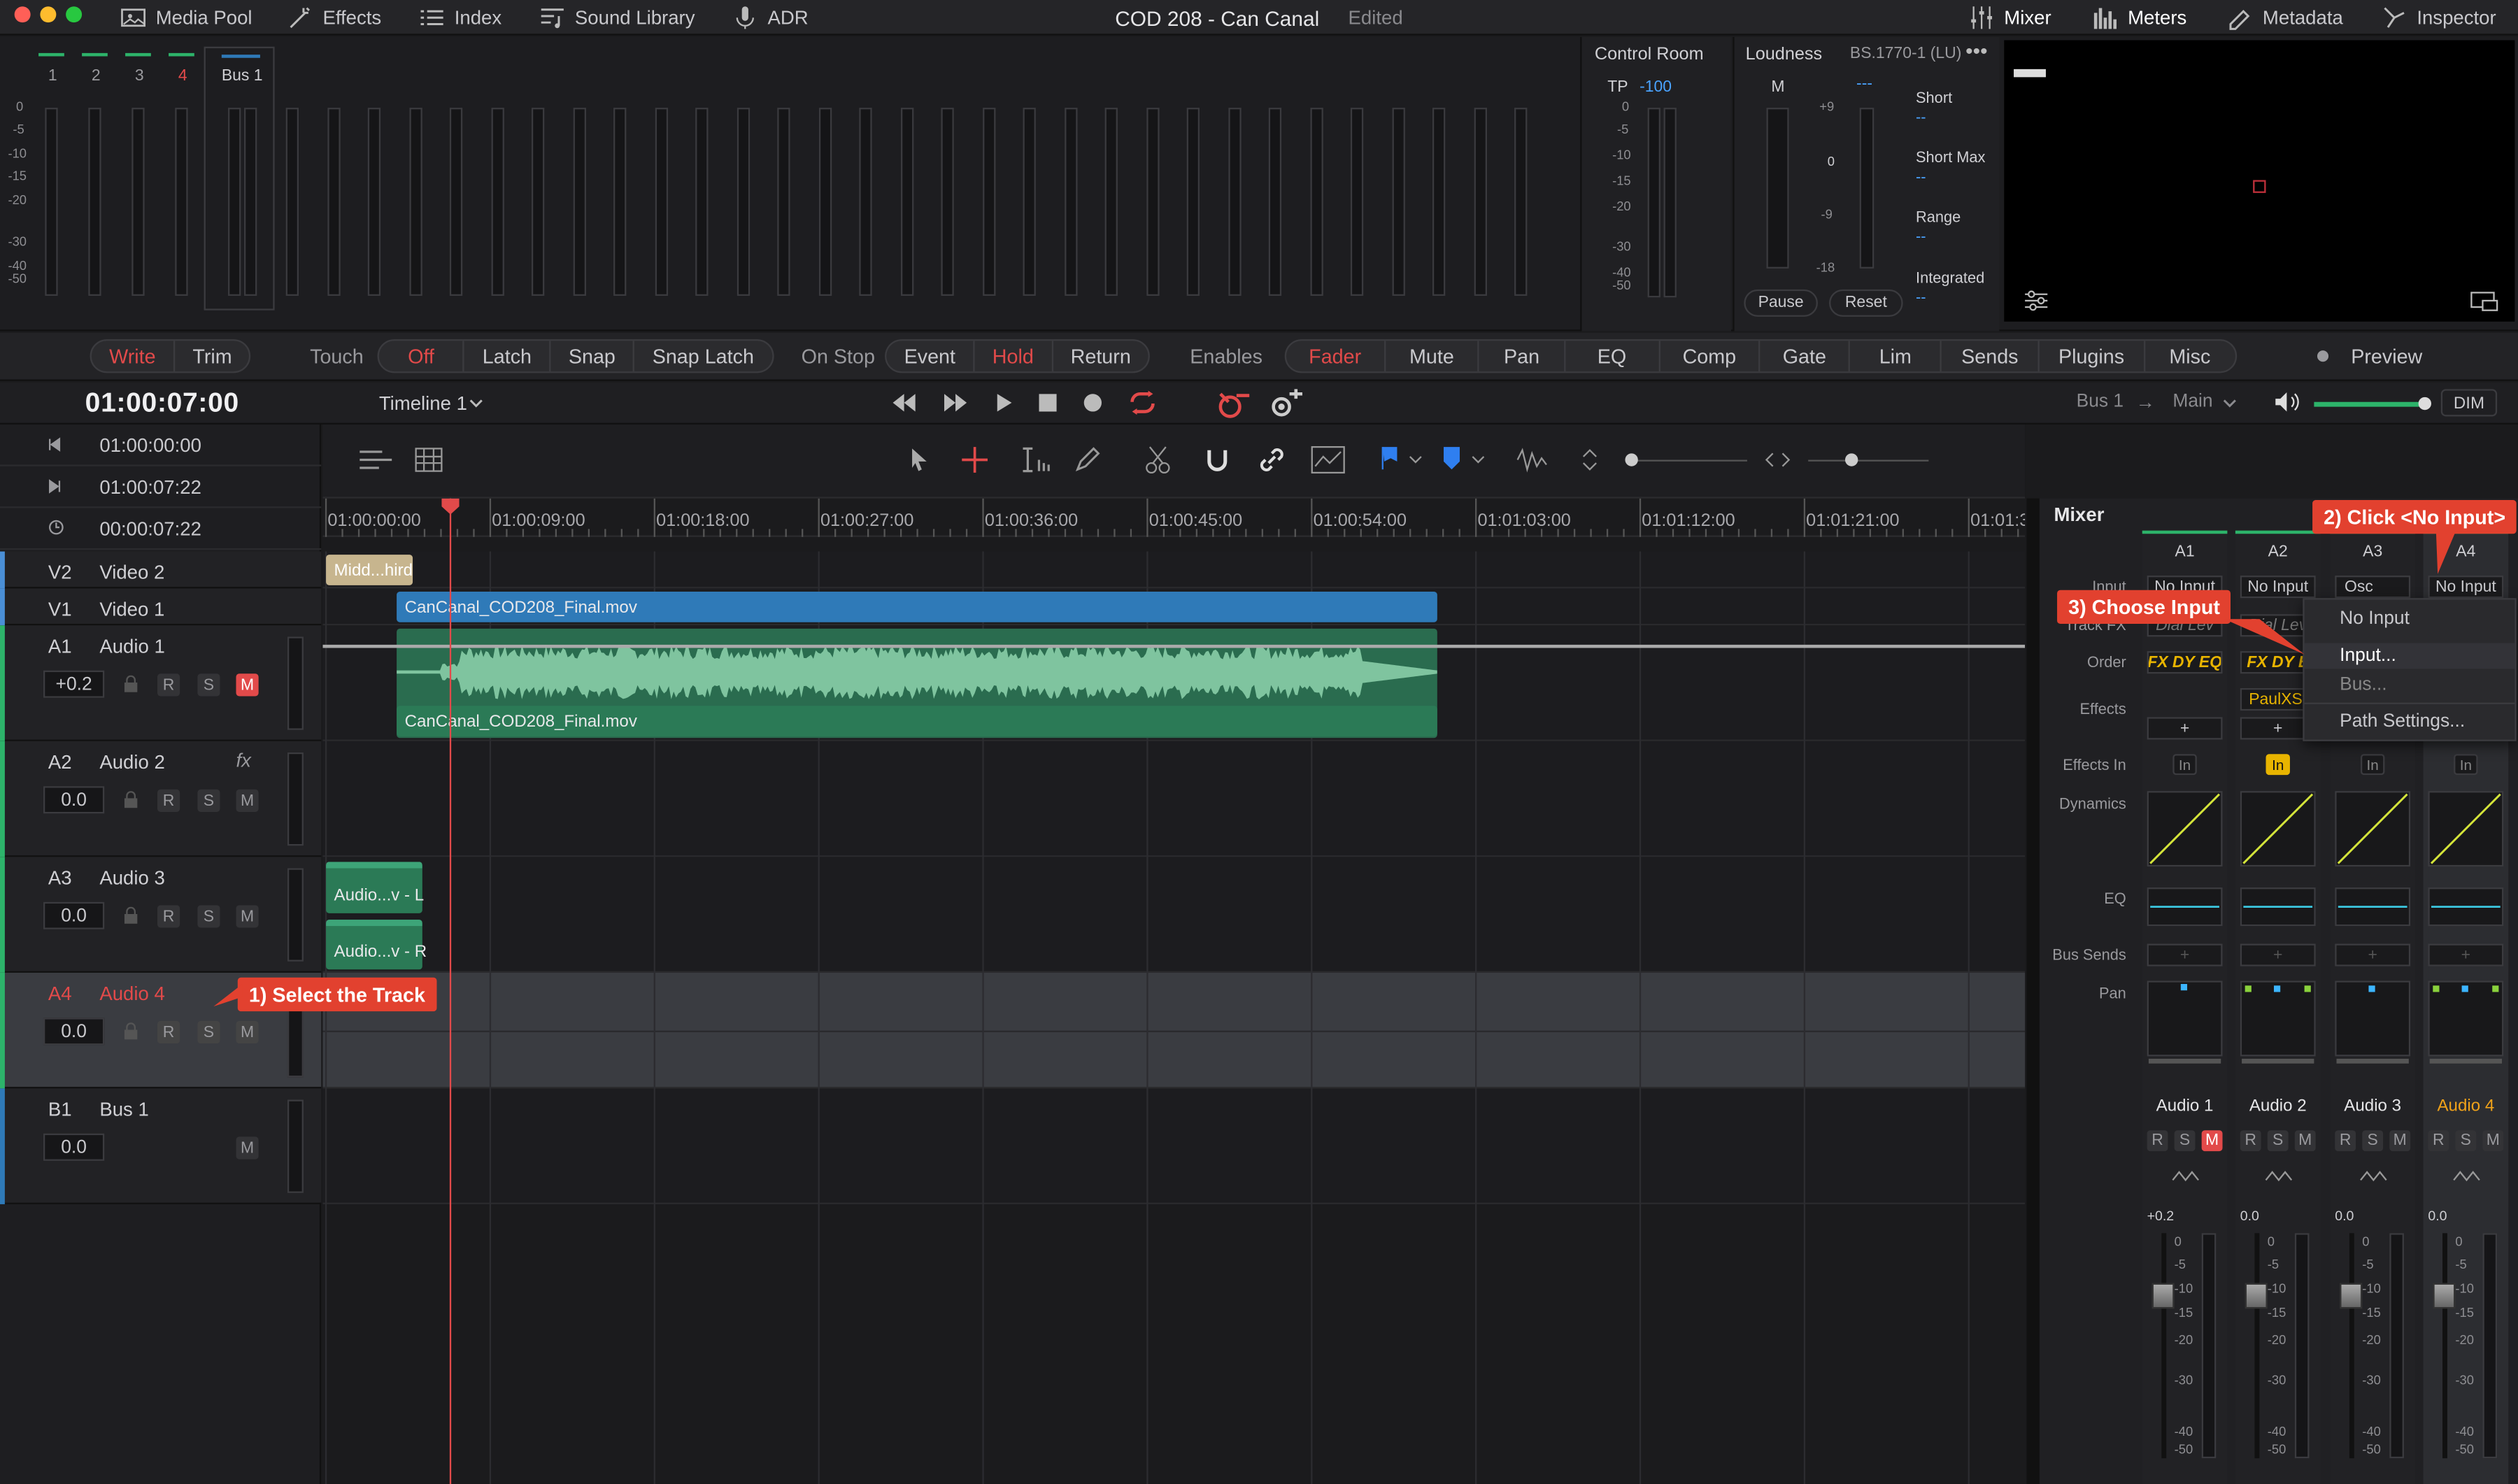  I want to click on track-volume-b1: 0.0, so click(74, 1147).